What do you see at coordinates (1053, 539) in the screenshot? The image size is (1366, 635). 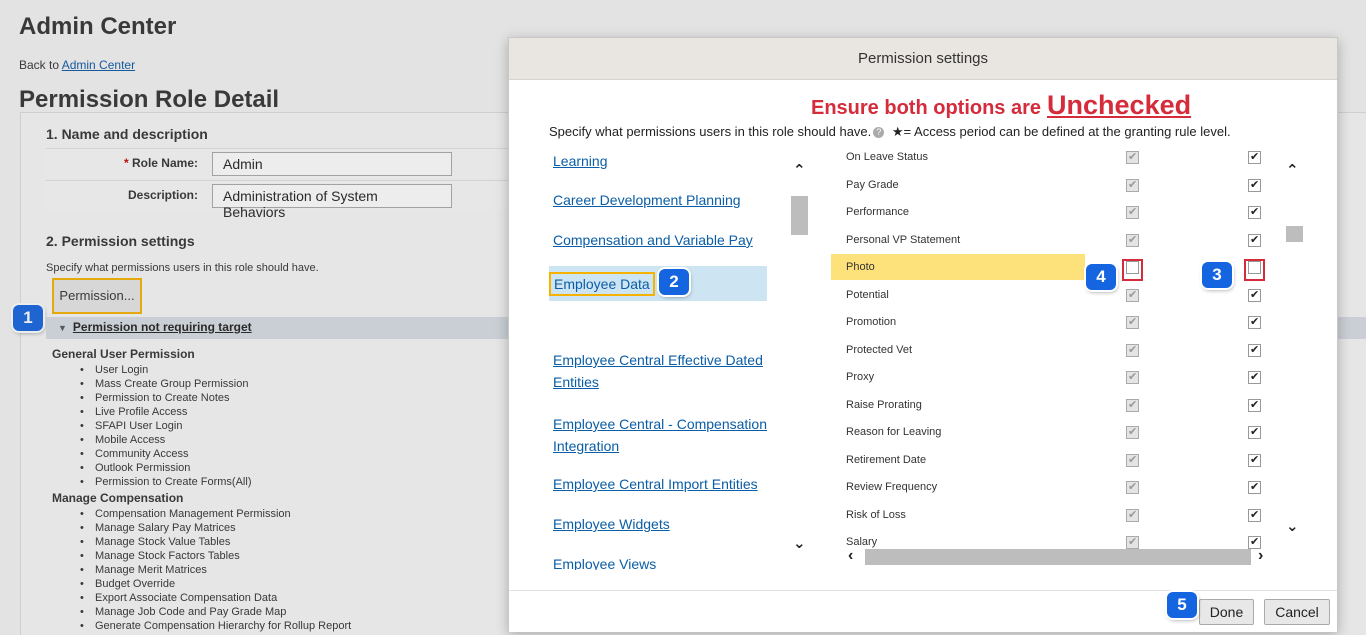 I see `permission-row: Salary` at bounding box center [1053, 539].